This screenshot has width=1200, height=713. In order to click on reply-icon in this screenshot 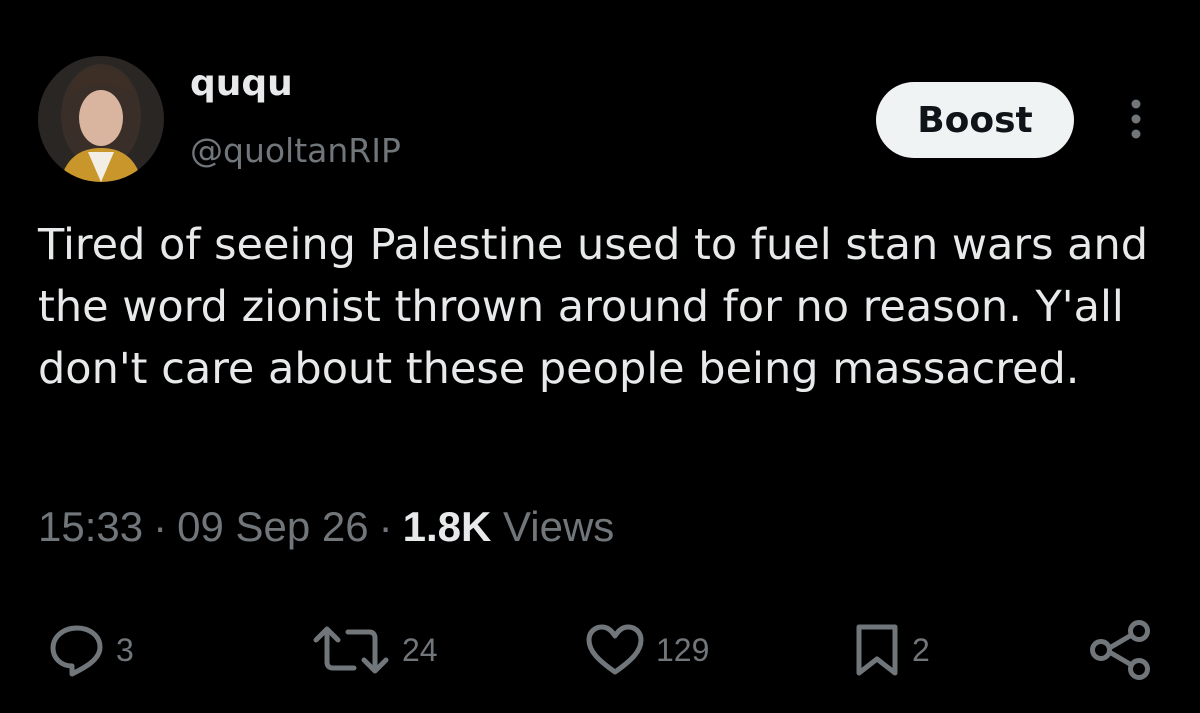, I will do `click(76, 651)`.